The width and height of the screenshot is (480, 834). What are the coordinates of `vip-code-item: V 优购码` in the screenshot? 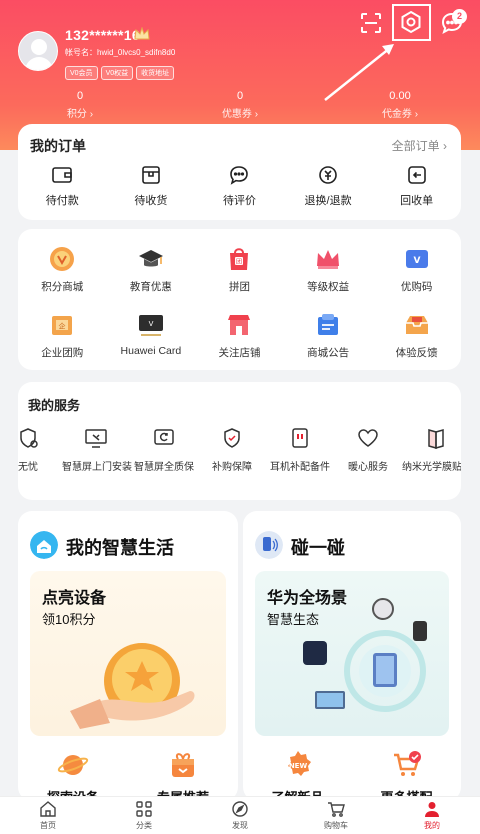 It's located at (416, 269).